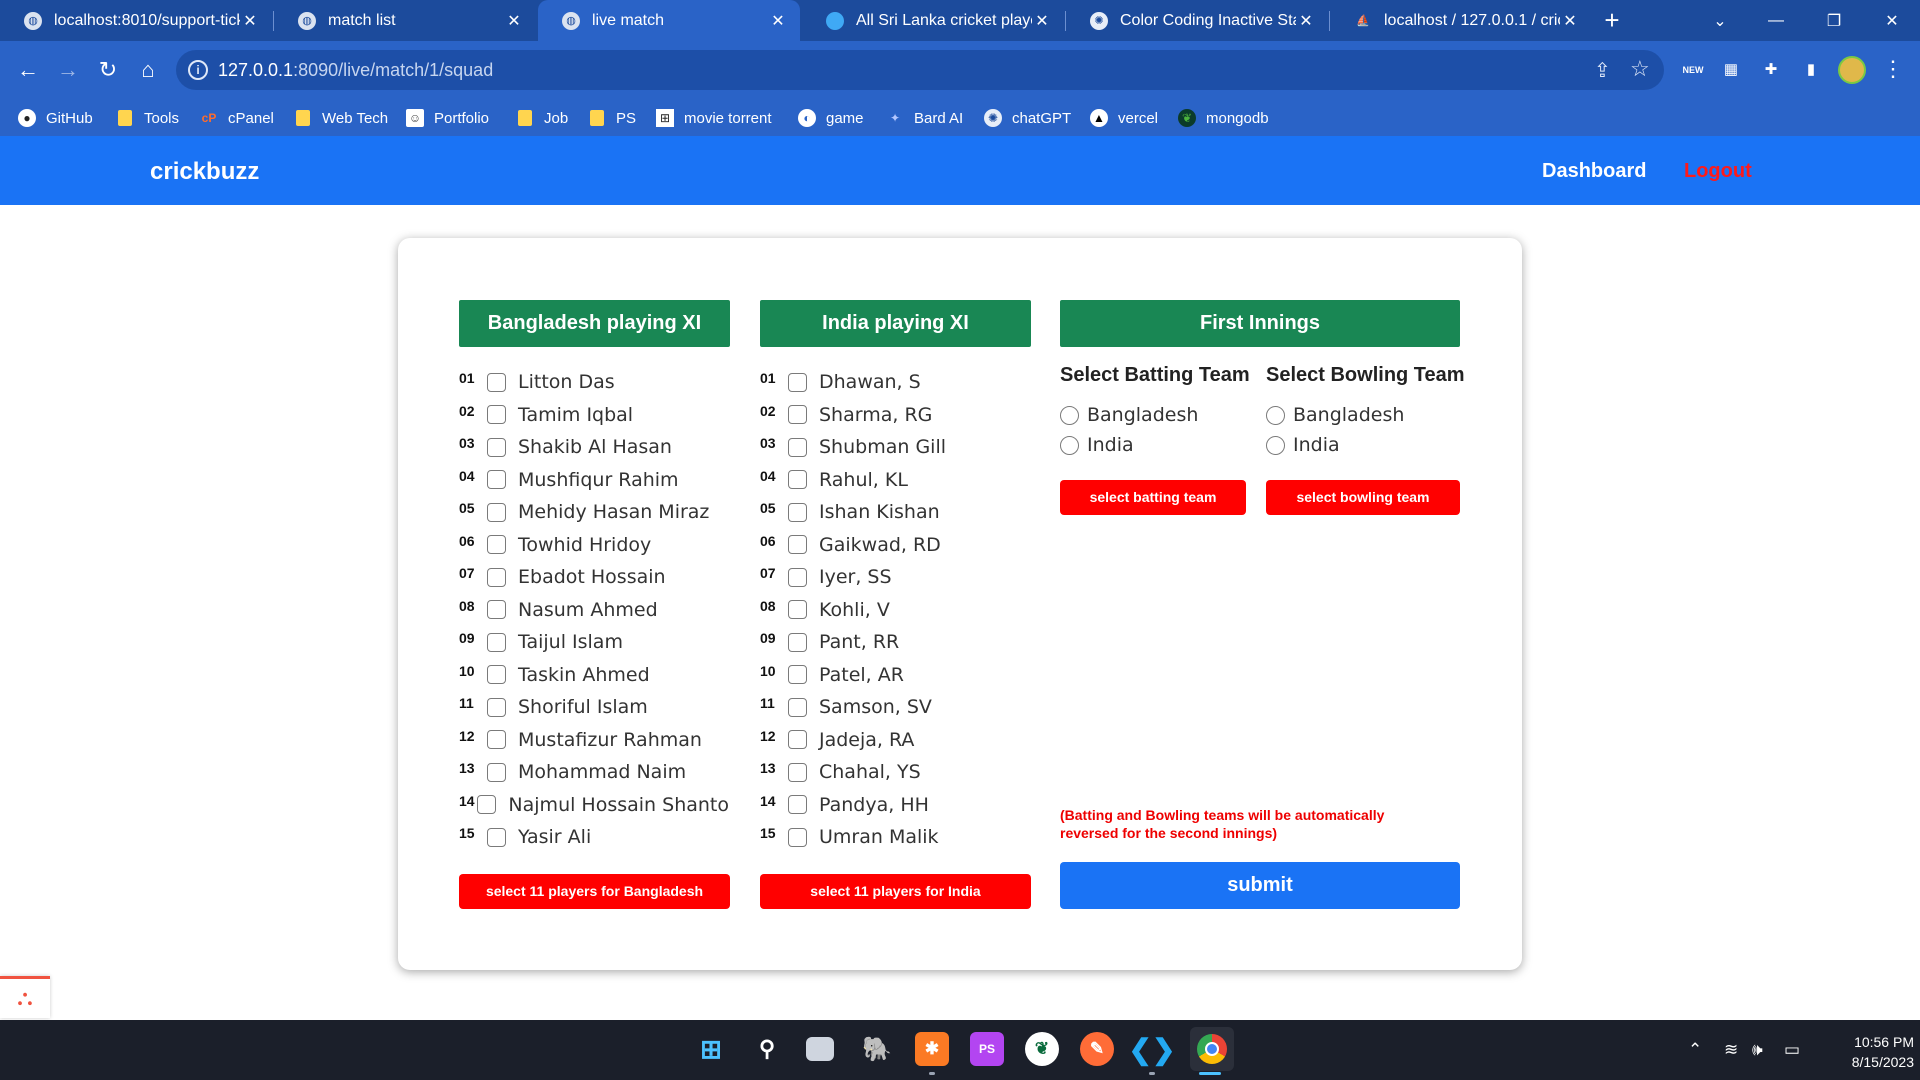 Image resolution: width=1920 pixels, height=1080 pixels. Describe the element at coordinates (1892, 20) in the screenshot. I see `window-close-icon: ✕` at that location.